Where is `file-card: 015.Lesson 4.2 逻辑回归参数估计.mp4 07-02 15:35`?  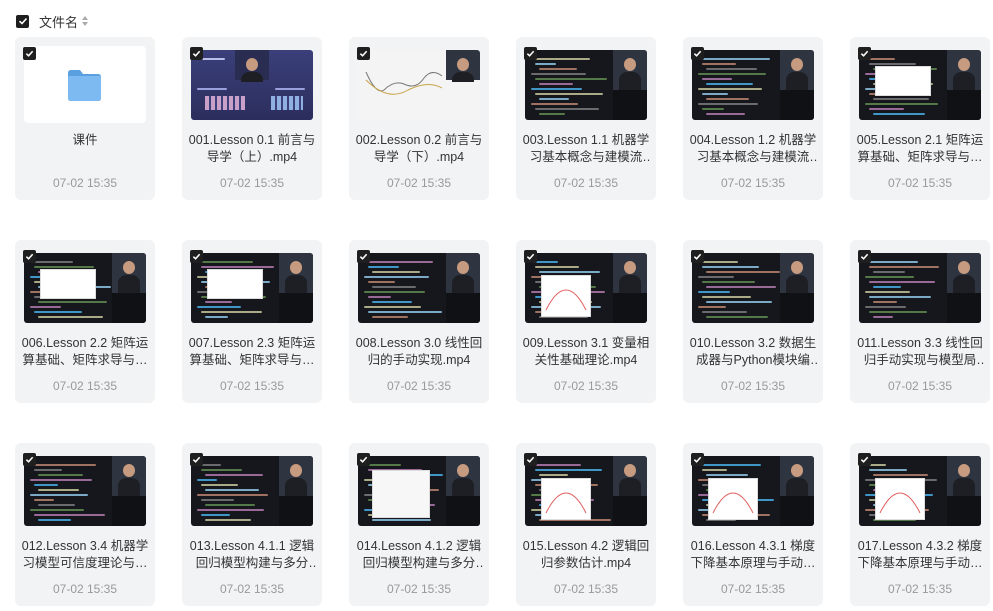
file-card: 015.Lesson 4.2 逻辑回归参数估计.mp4 07-02 15:35 is located at coordinates (586, 524).